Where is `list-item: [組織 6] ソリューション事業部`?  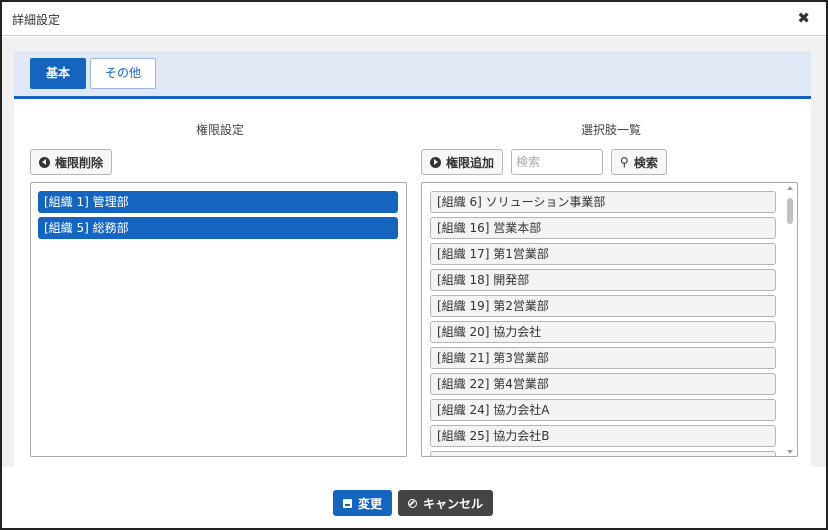 list-item: [組織 6] ソリューション事業部 is located at coordinates (603, 202).